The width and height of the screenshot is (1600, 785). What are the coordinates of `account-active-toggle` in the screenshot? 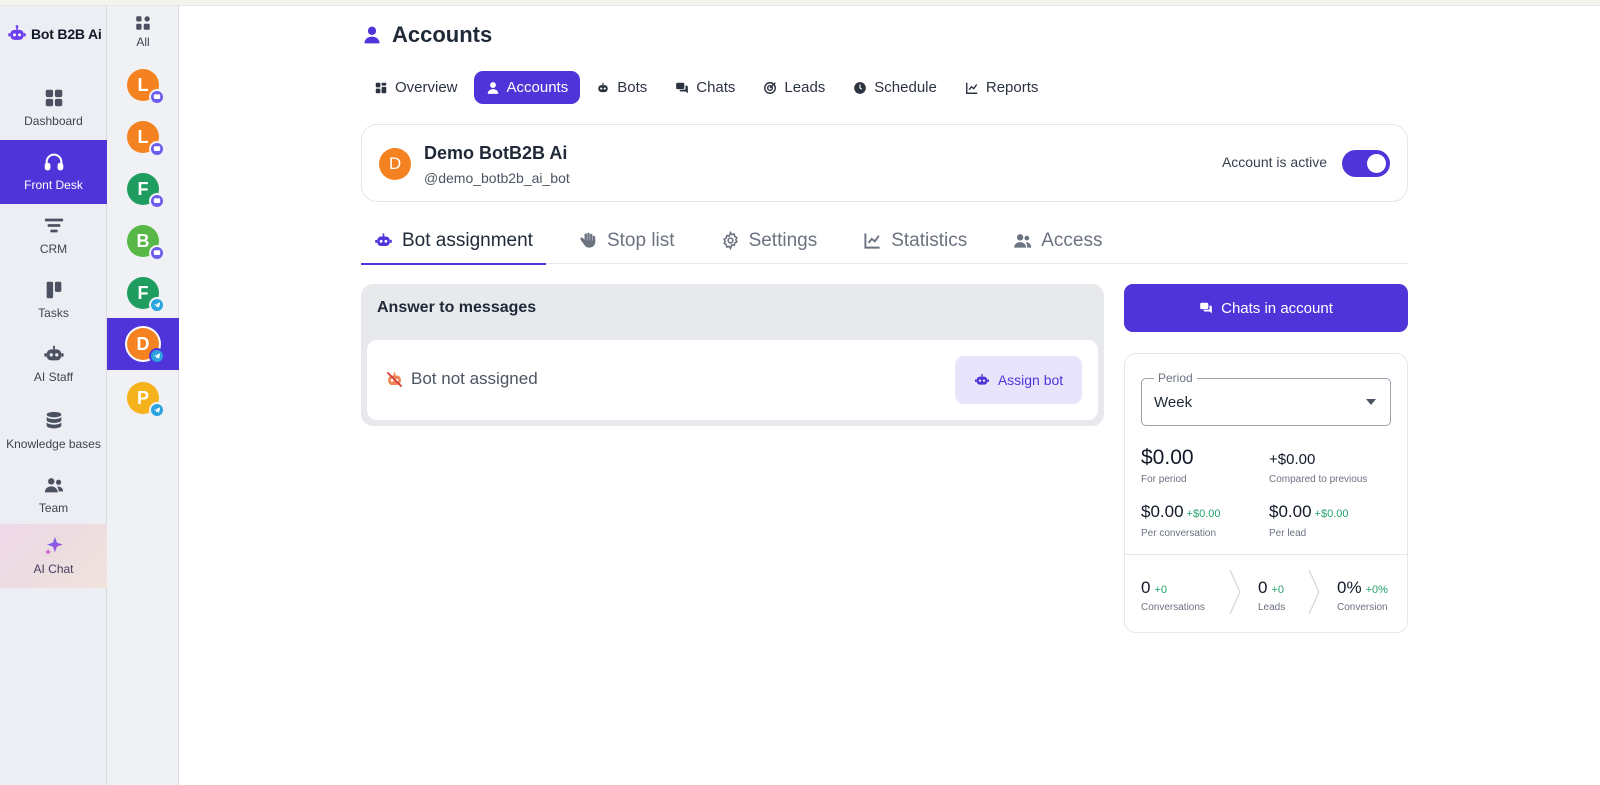 It's located at (1366, 163).